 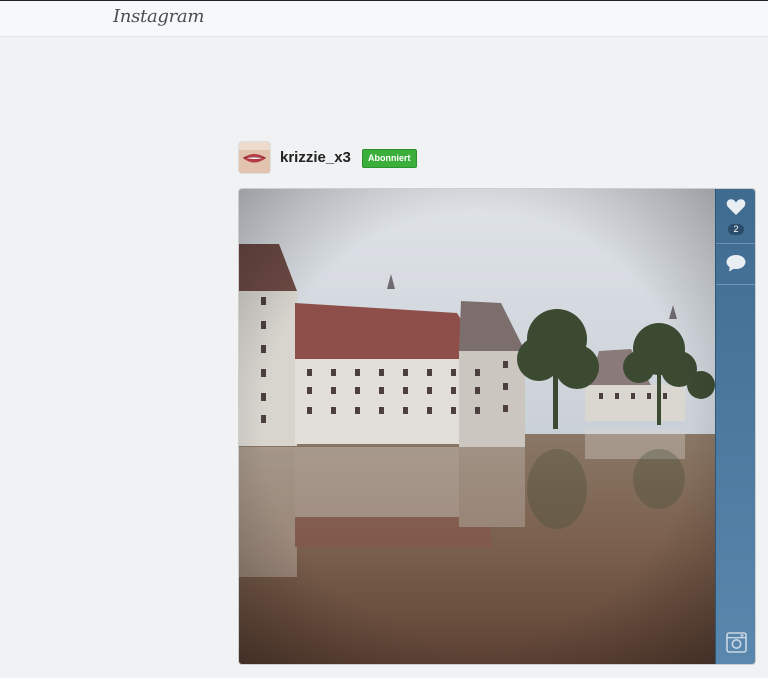 I want to click on like-section: 2, so click(x=735, y=216).